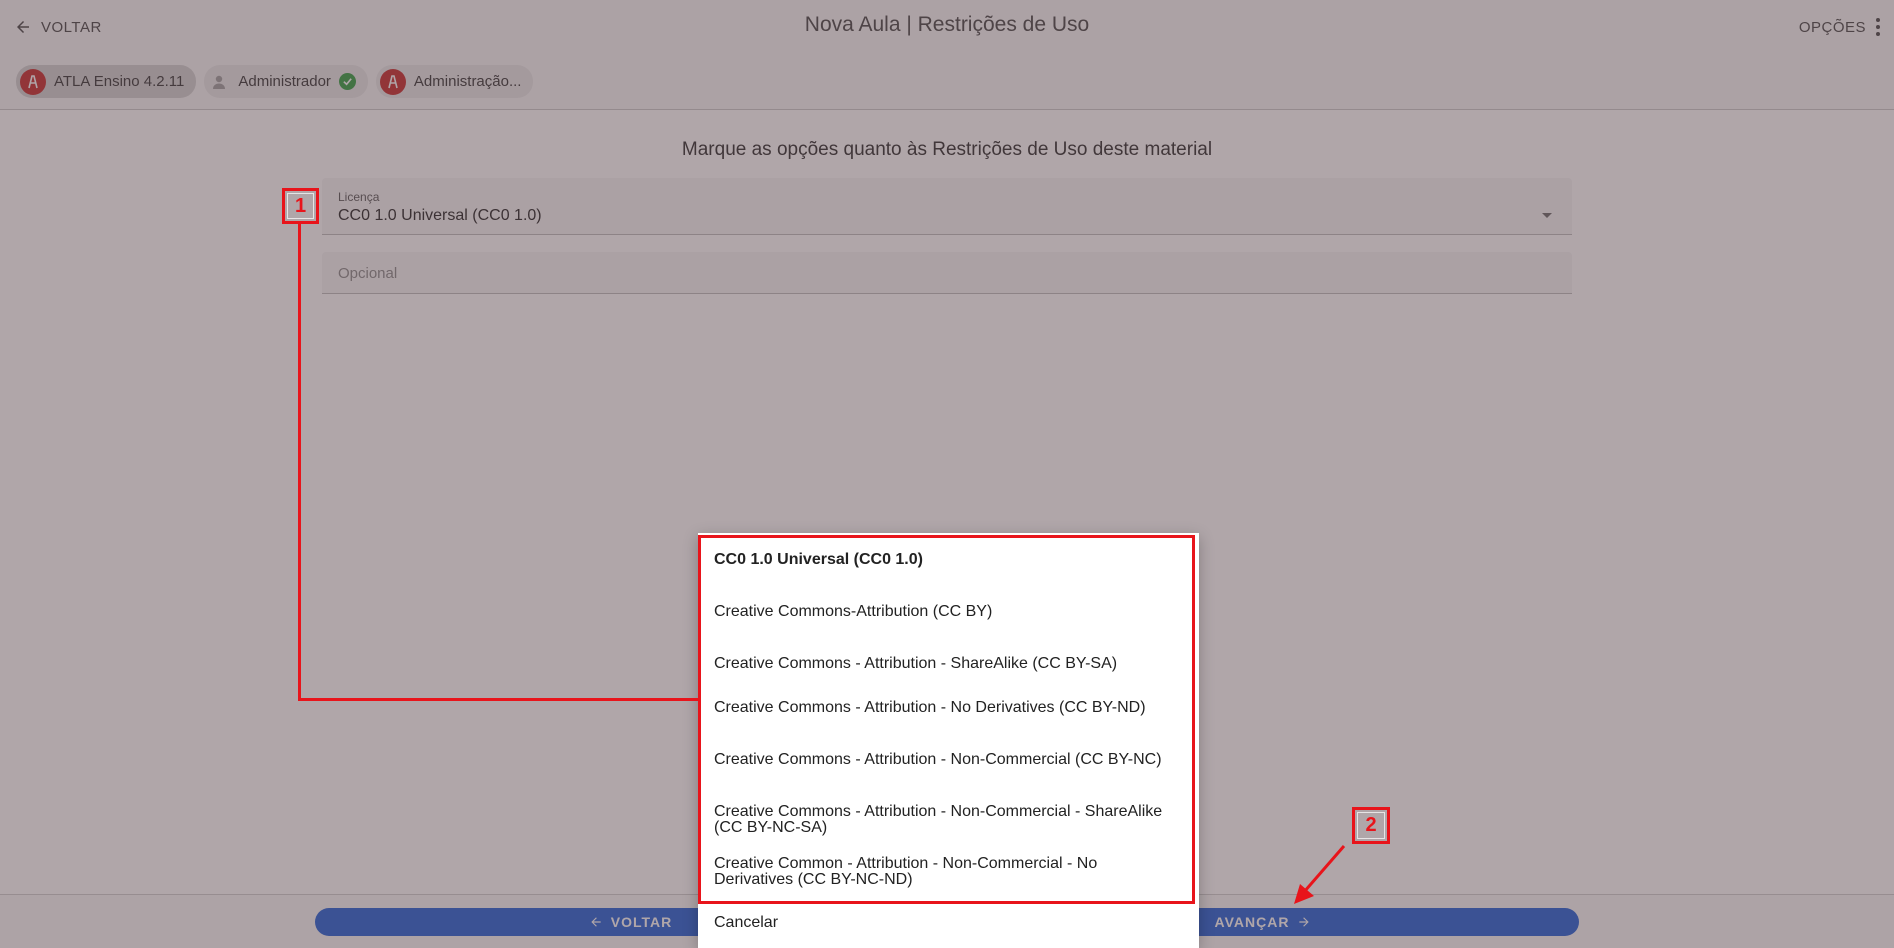 Image resolution: width=1894 pixels, height=948 pixels. I want to click on annotation-marker-2: 2, so click(1371, 825).